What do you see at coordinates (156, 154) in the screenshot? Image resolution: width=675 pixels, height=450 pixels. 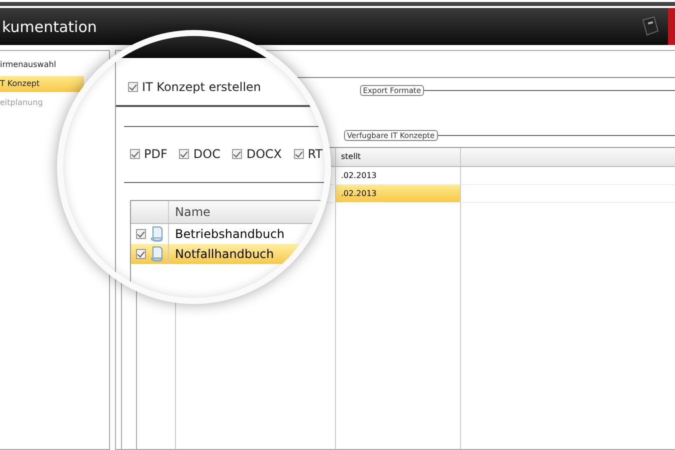 I see `checkbox-label: PDF` at bounding box center [156, 154].